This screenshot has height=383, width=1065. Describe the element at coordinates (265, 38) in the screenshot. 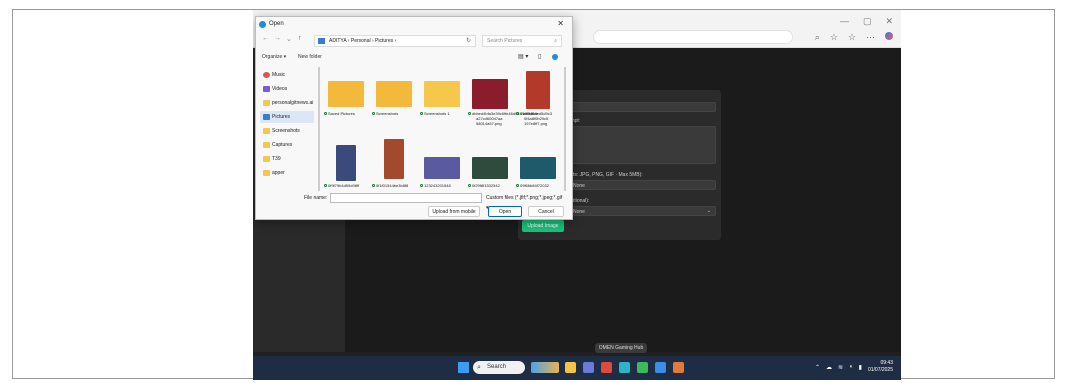

I see `back-icon: ←` at that location.